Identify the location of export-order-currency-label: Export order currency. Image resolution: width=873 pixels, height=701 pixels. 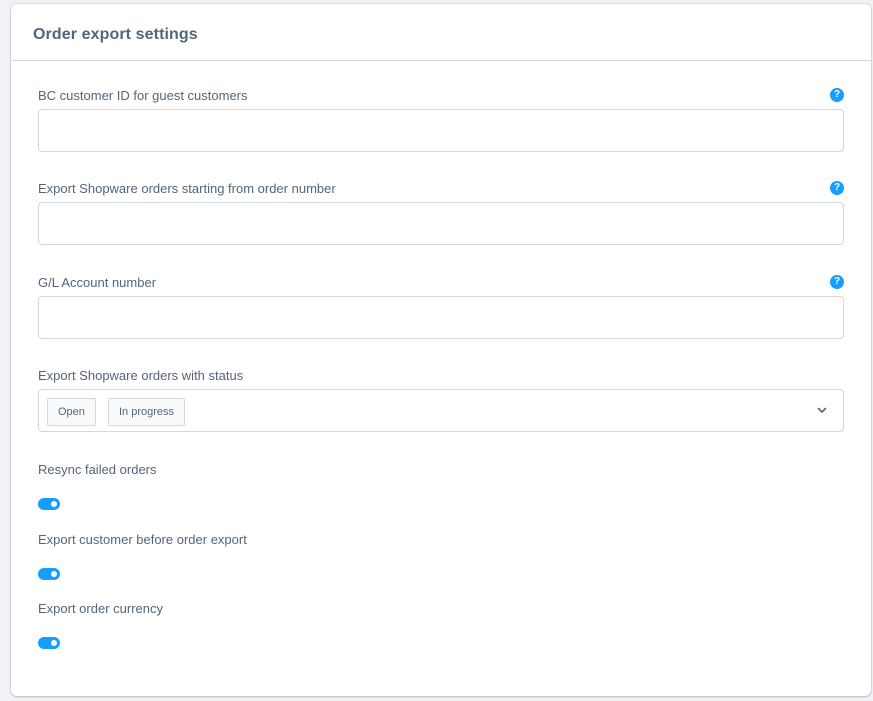
(100, 608).